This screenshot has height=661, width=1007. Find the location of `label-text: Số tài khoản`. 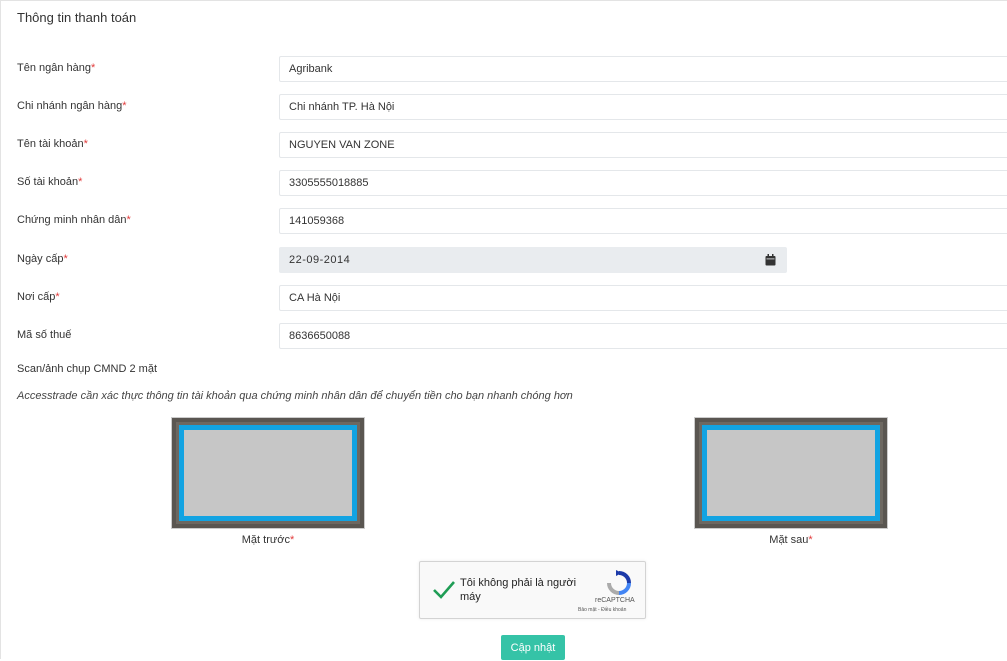

label-text: Số tài khoản is located at coordinates (48, 182).